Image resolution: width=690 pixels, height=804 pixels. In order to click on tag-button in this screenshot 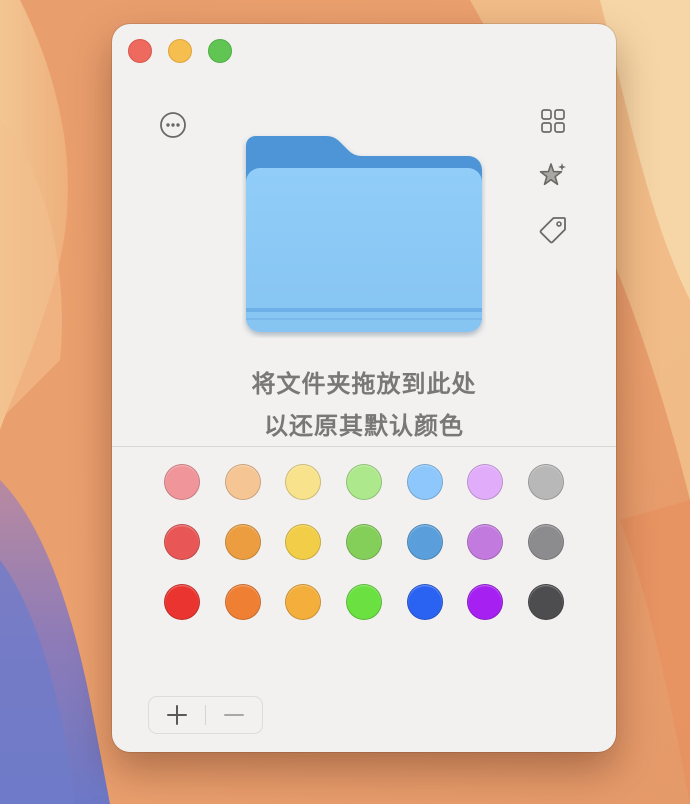, I will do `click(553, 230)`.